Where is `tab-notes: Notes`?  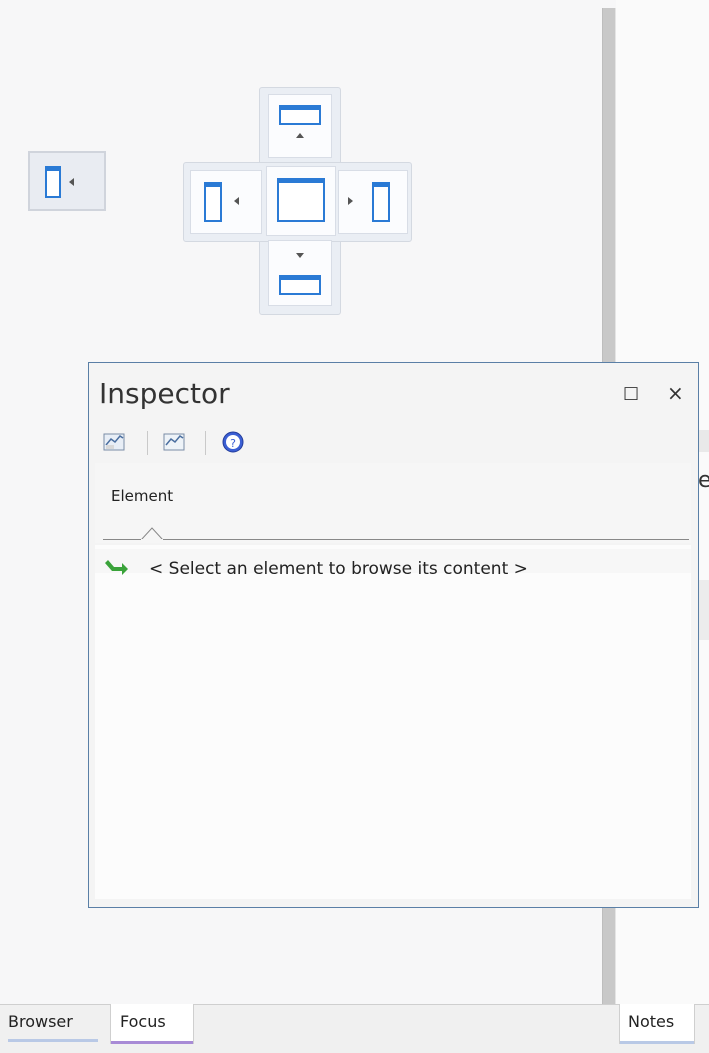
tab-notes: Notes is located at coordinates (657, 1024).